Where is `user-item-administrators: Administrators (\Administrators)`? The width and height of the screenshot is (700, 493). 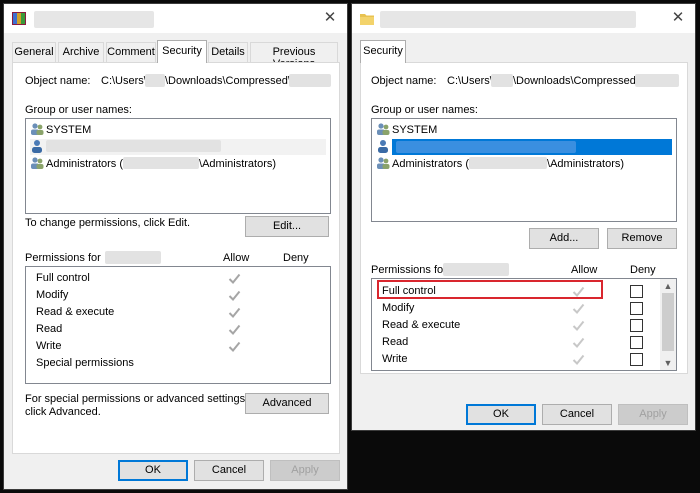
user-item-administrators: Administrators (\Administrators) is located at coordinates (500, 164).